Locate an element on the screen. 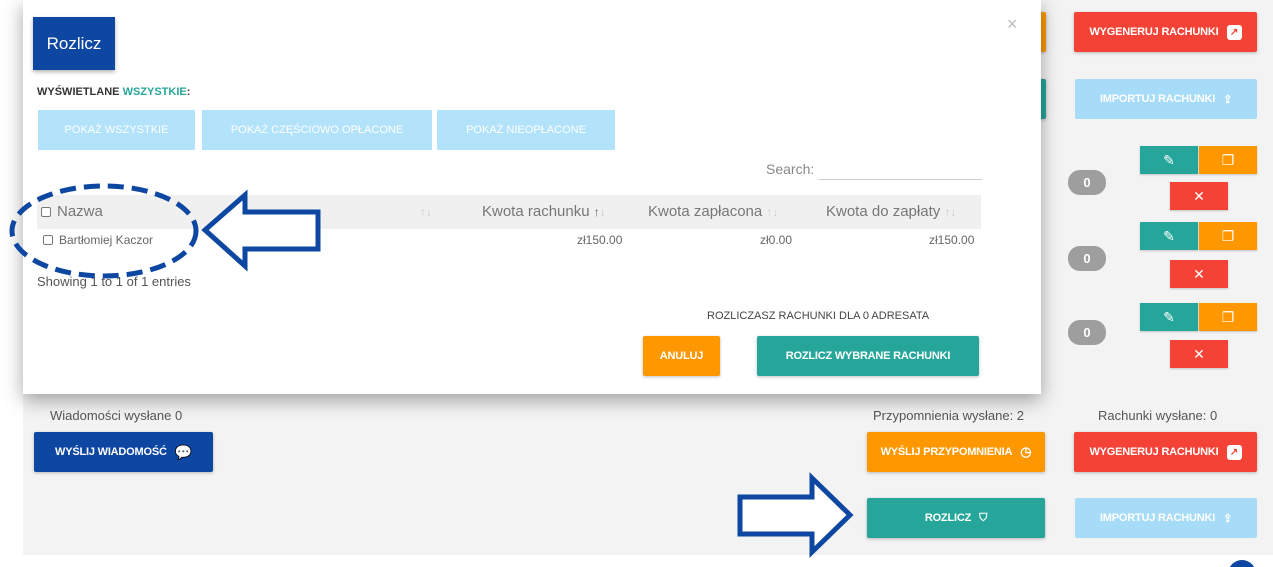 Image resolution: width=1273 pixels, height=567 pixels. column-name: Nazwa is located at coordinates (72, 211).